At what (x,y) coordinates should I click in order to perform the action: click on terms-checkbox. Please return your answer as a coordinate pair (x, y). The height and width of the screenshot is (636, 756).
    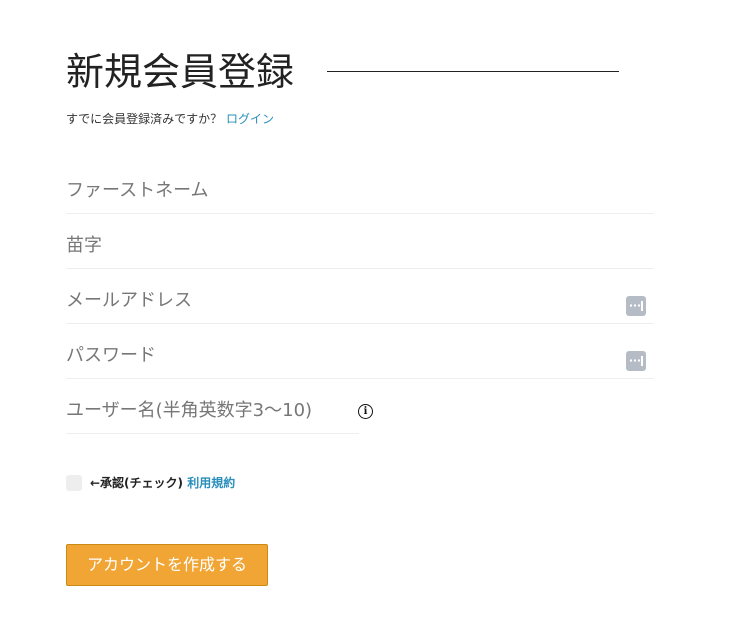
    Looking at the image, I should click on (74, 483).